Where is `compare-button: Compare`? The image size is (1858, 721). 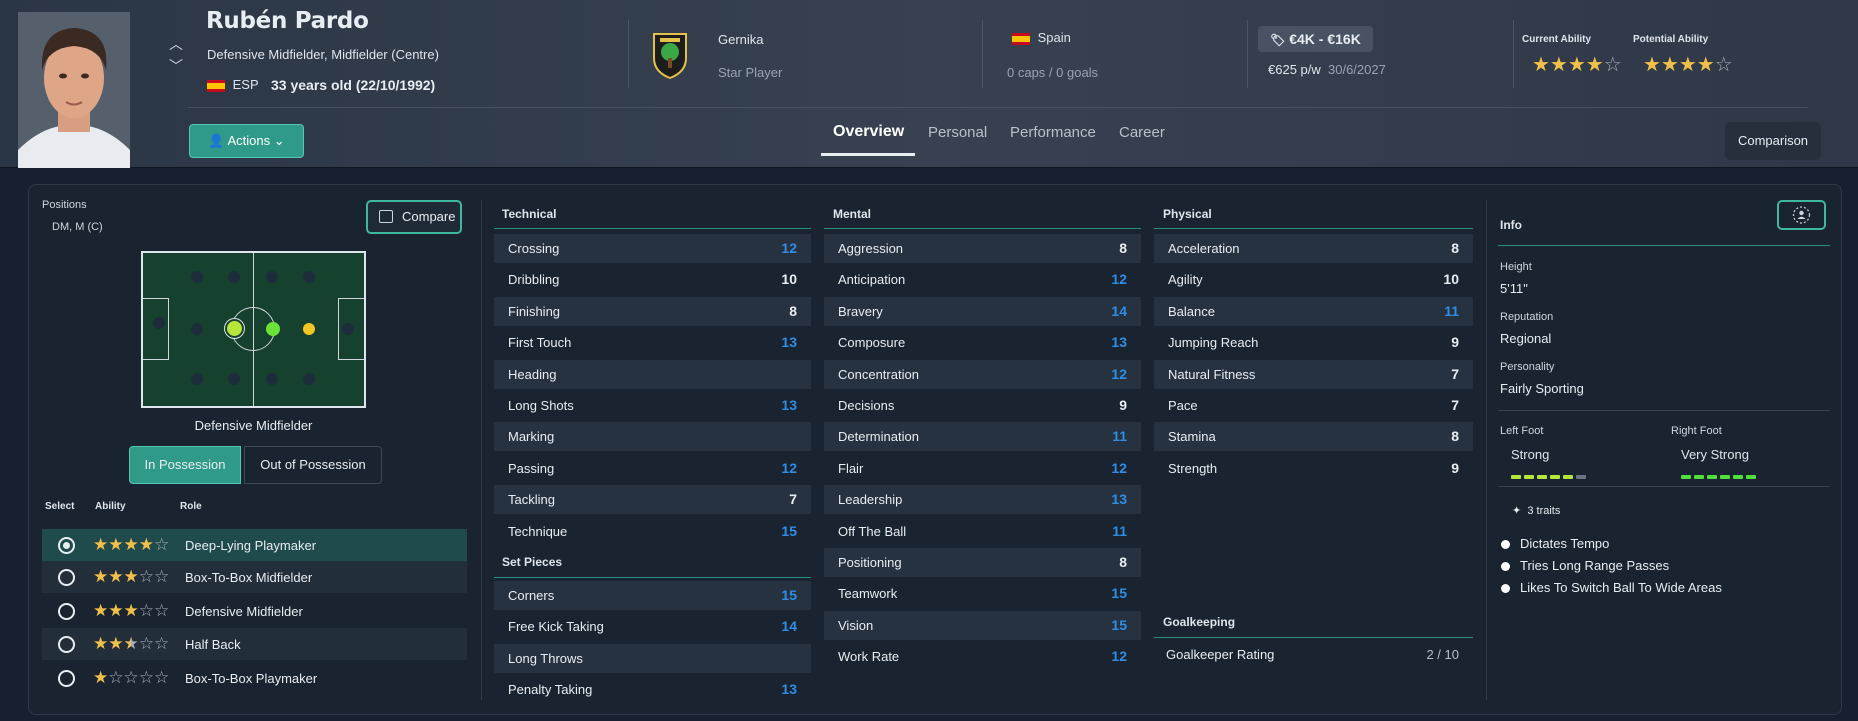 compare-button: Compare is located at coordinates (414, 217).